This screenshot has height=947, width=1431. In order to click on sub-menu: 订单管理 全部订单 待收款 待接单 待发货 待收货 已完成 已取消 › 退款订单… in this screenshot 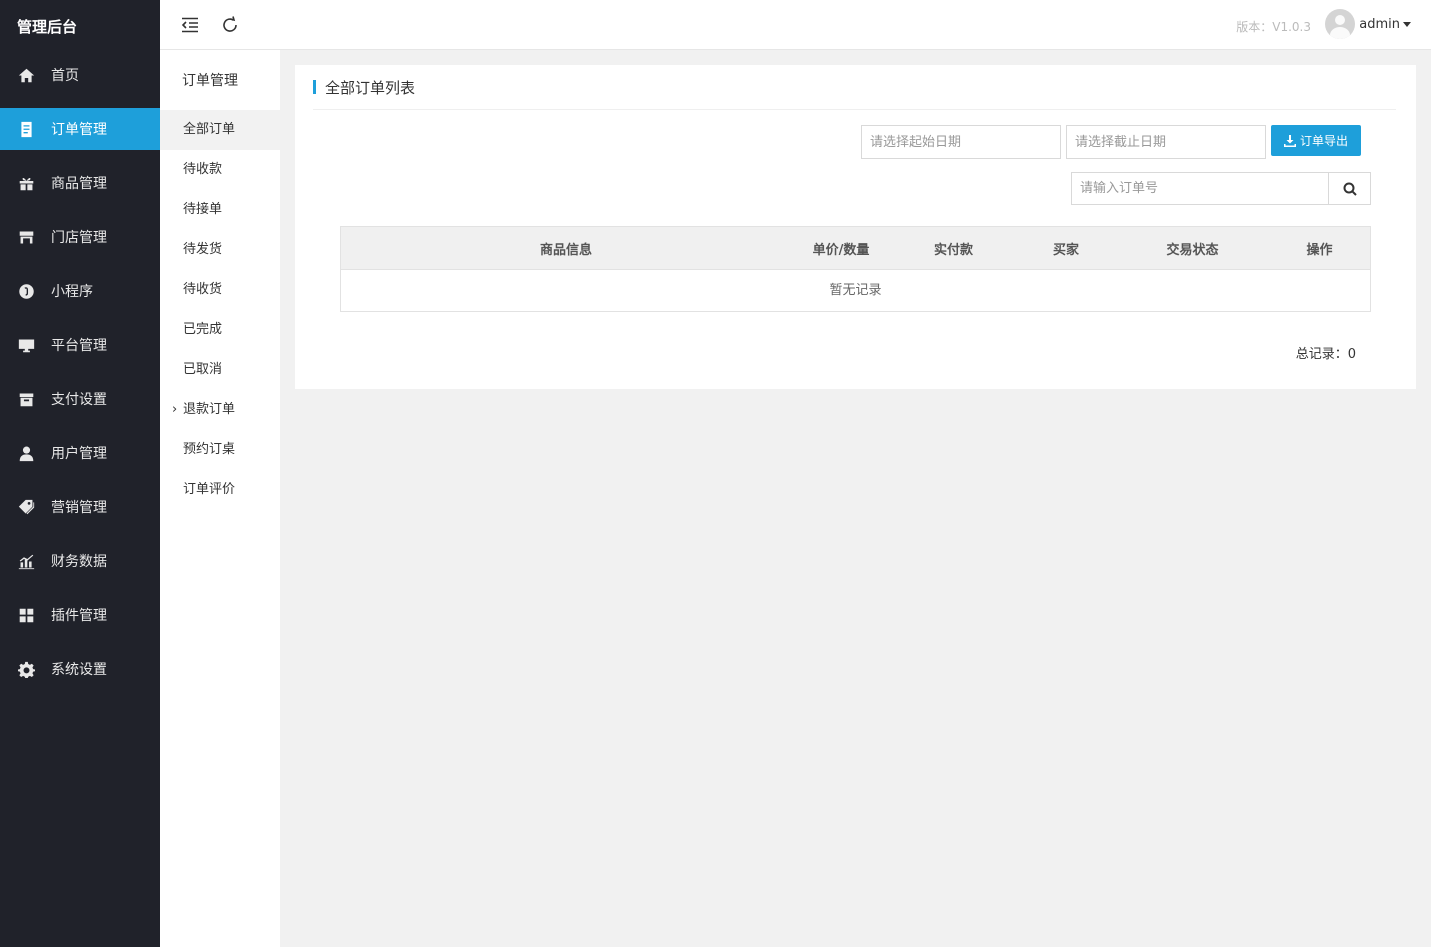, I will do `click(220, 473)`.